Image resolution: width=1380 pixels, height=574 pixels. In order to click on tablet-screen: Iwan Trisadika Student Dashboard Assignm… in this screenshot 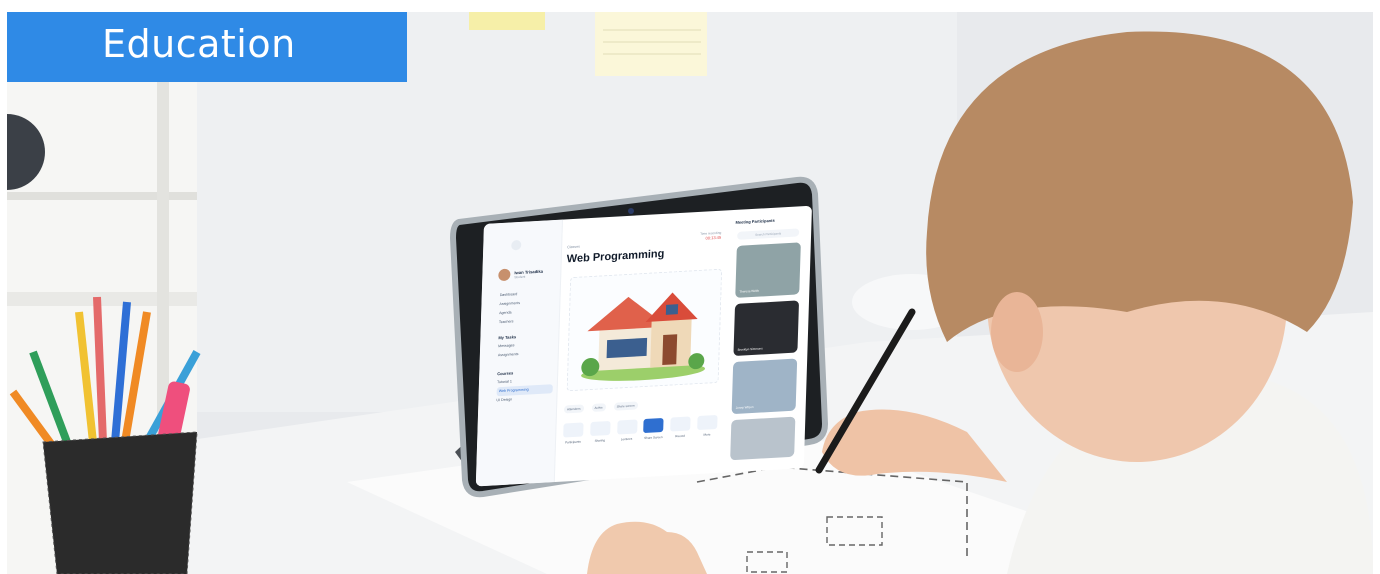, I will do `click(643, 346)`.